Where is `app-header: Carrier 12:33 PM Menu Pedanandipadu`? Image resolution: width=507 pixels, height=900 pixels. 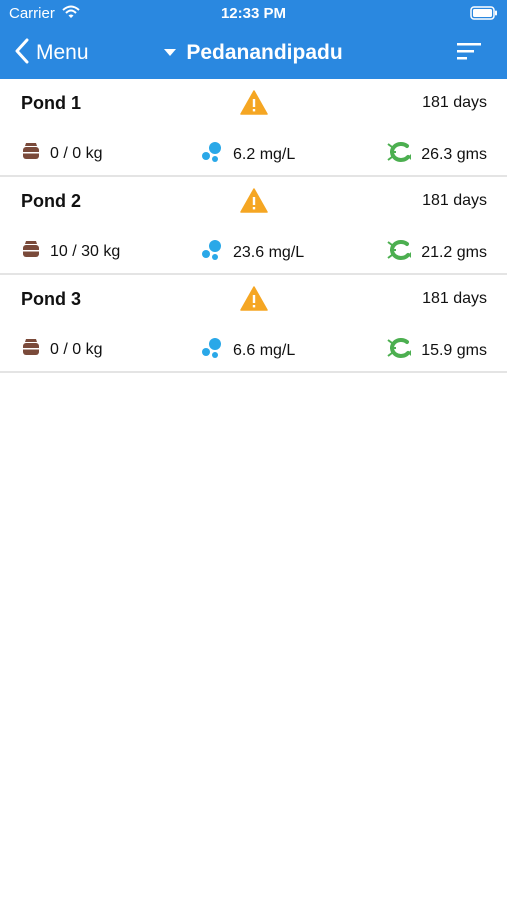
app-header: Carrier 12:33 PM Menu Pedanandipadu is located at coordinates (253, 39).